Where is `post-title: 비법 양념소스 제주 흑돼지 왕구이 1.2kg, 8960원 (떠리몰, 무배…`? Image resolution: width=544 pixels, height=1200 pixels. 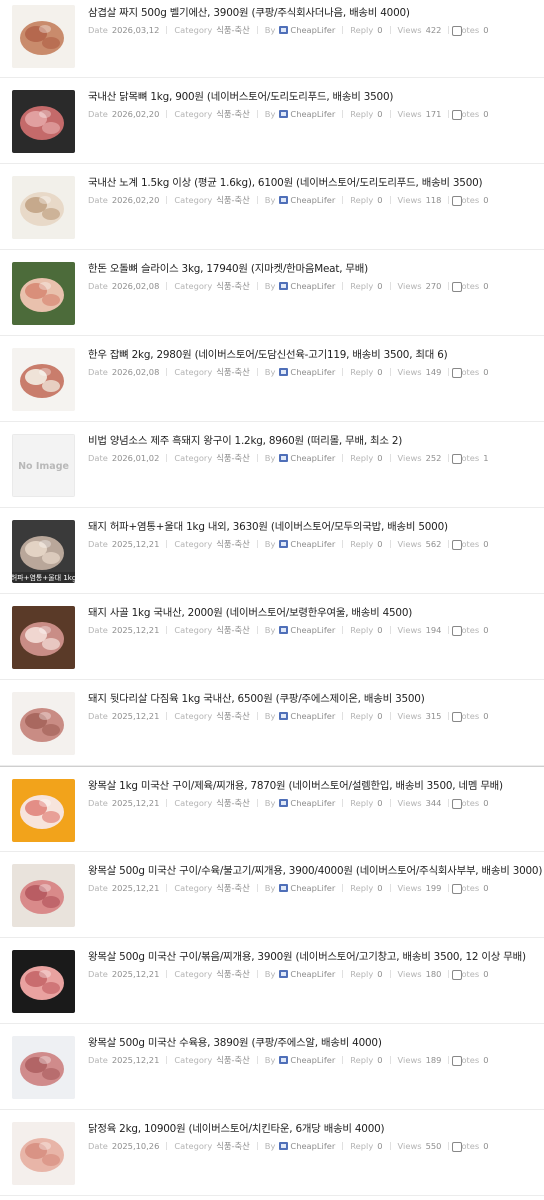 post-title: 비법 양념소스 제주 흑돼지 왕구이 1.2kg, 8960원 (떠리몰, 무배… is located at coordinates (316, 439).